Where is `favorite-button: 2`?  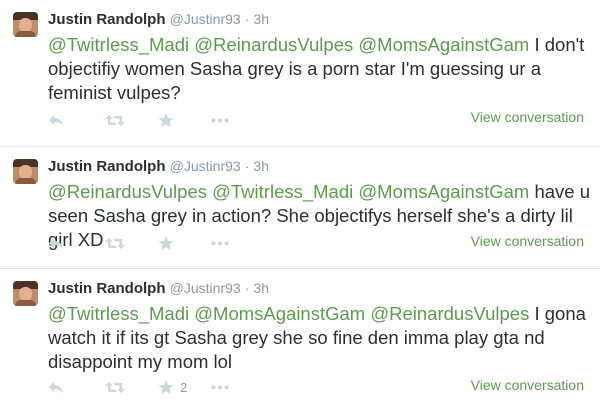 favorite-button: 2 is located at coordinates (184, 387).